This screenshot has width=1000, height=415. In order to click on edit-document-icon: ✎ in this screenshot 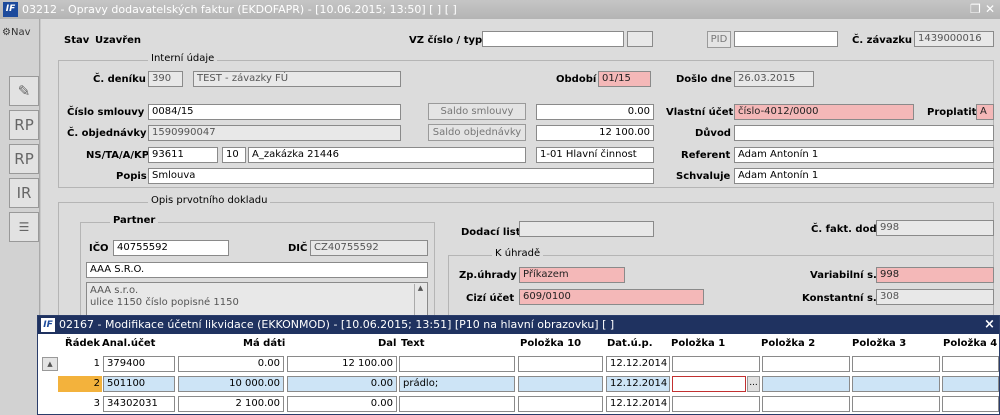, I will do `click(24, 91)`.